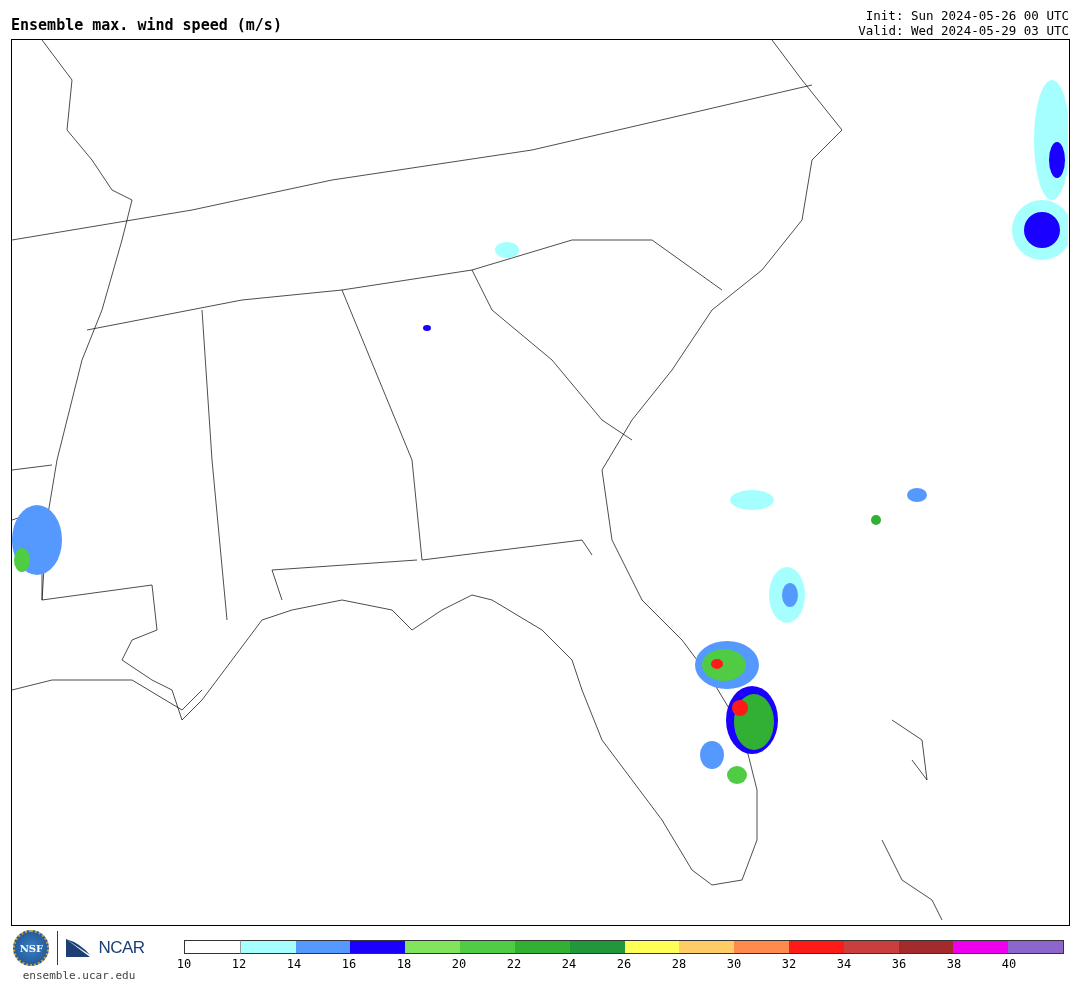 This screenshot has height=988, width=1080. Describe the element at coordinates (789, 964) in the screenshot. I see `tick-label: 32` at that location.